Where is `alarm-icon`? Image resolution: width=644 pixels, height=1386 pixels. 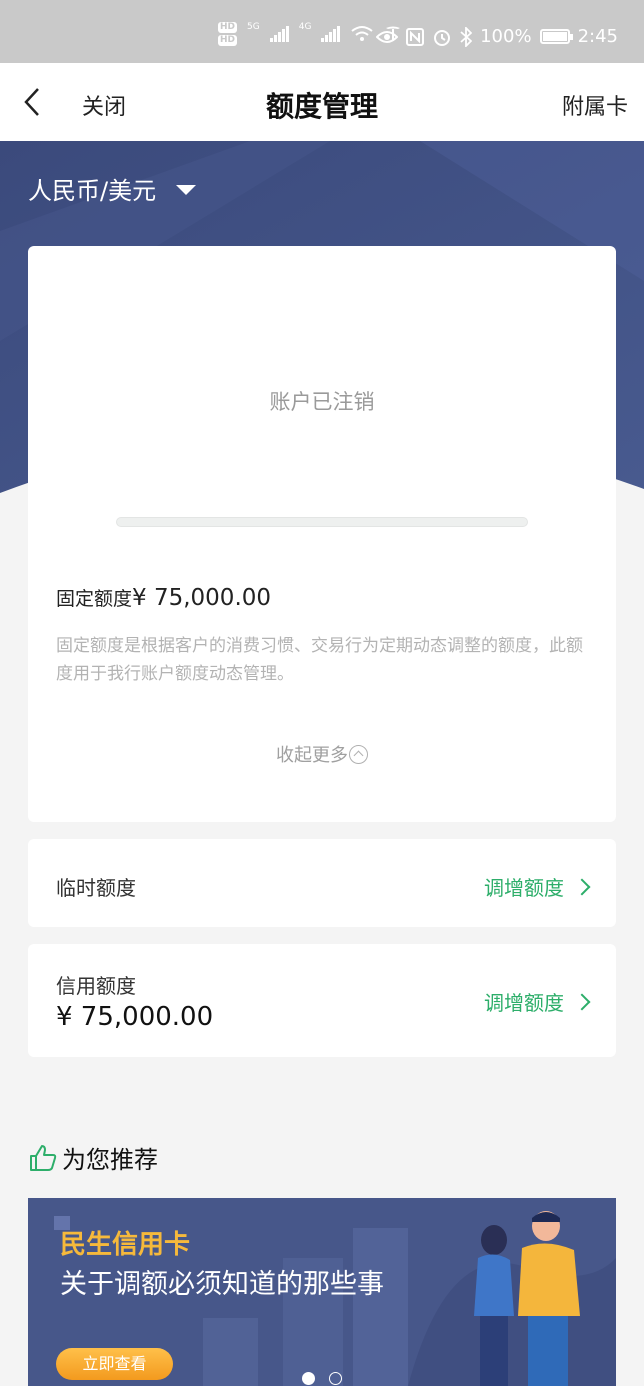
alarm-icon is located at coordinates (442, 37).